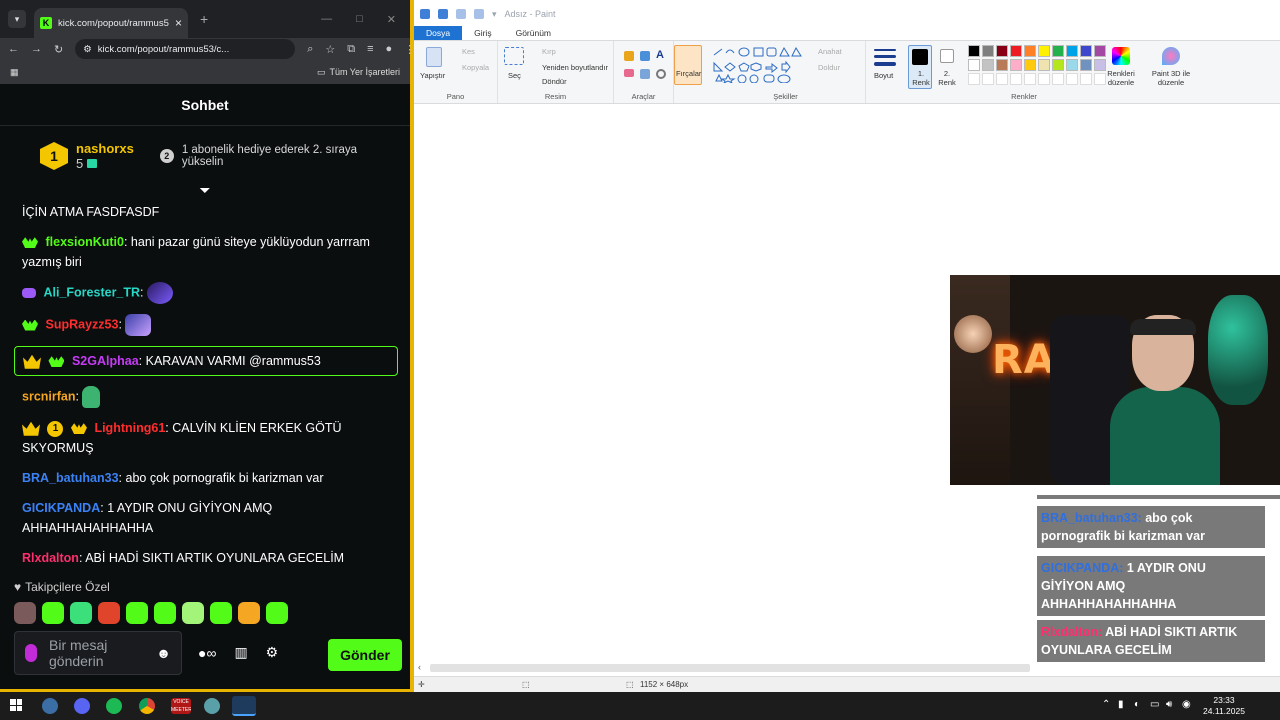 The width and height of the screenshot is (1280, 720). I want to click on settings-gear-icon: ⚙, so click(272, 652).